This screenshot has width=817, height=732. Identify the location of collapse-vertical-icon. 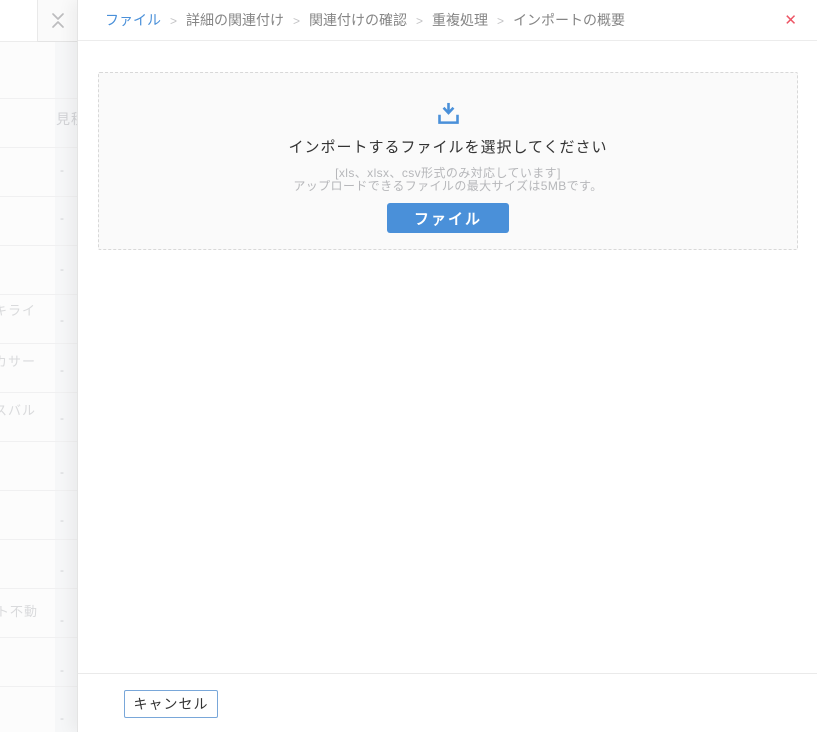
(57, 20).